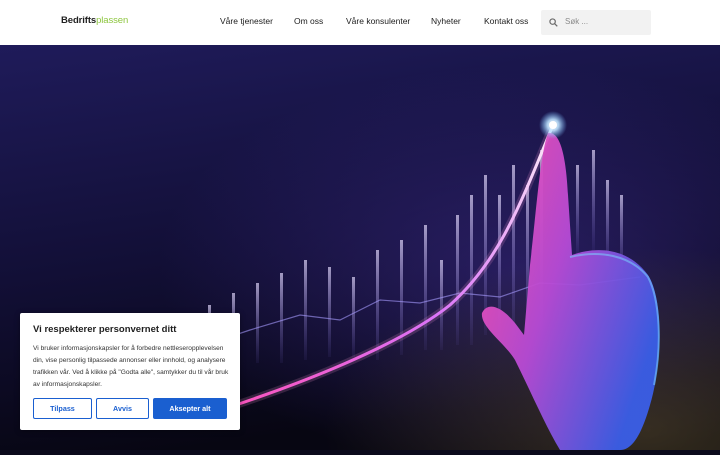 The width and height of the screenshot is (720, 455). I want to click on search-icon, so click(553, 22).